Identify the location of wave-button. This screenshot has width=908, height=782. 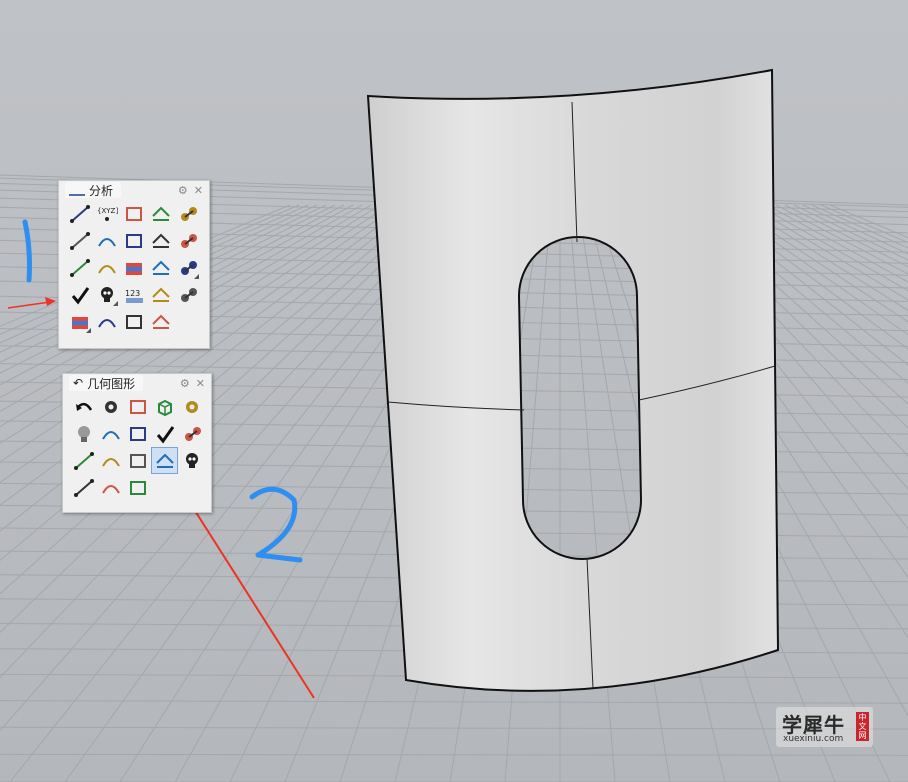
(191, 433).